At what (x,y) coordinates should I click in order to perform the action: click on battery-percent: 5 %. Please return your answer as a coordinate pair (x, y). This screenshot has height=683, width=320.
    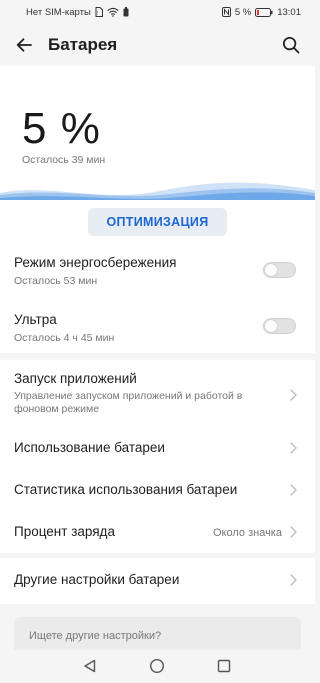
    Looking at the image, I should click on (61, 128).